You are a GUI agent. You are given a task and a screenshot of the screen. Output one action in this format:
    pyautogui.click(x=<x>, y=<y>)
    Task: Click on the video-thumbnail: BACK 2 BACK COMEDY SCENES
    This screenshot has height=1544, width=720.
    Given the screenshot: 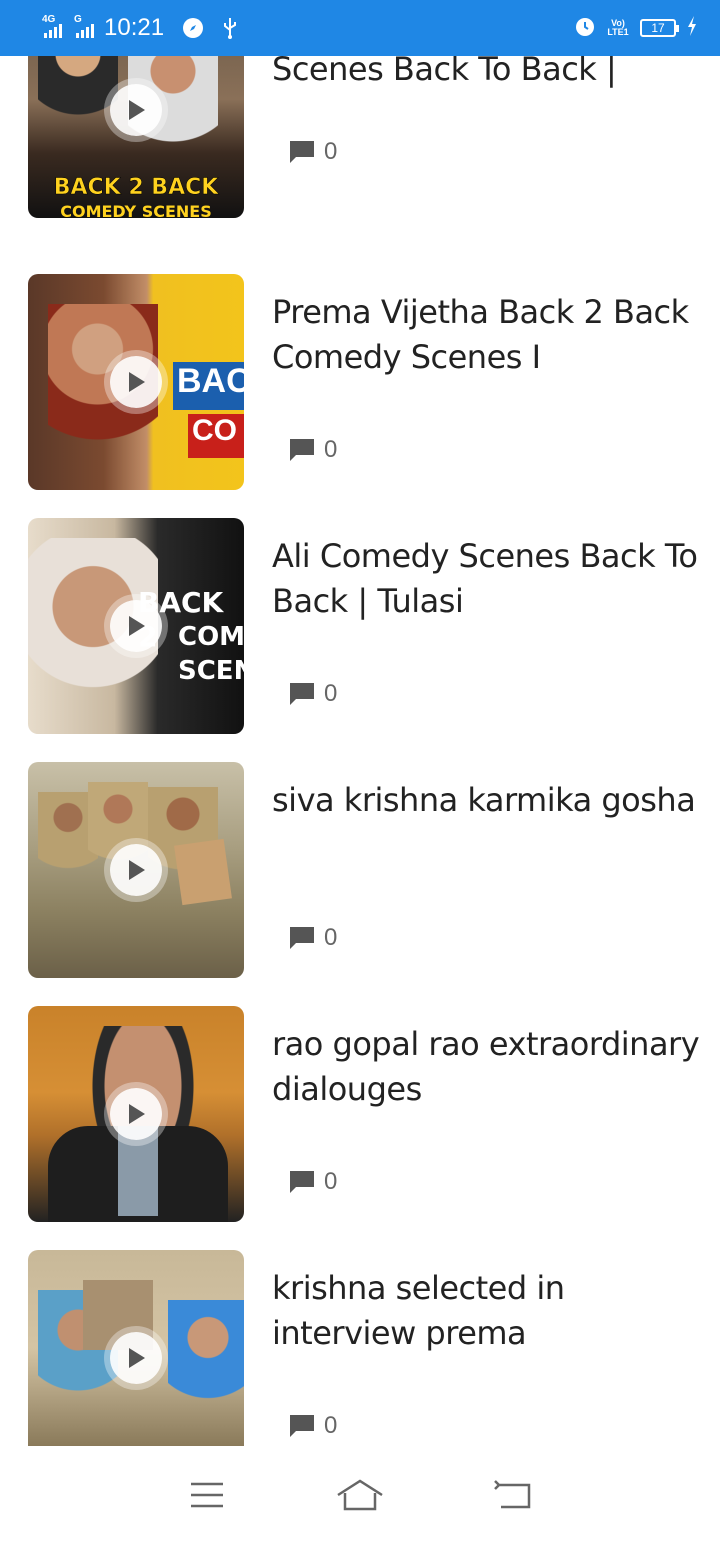 What is the action you would take?
    pyautogui.click(x=136, y=137)
    